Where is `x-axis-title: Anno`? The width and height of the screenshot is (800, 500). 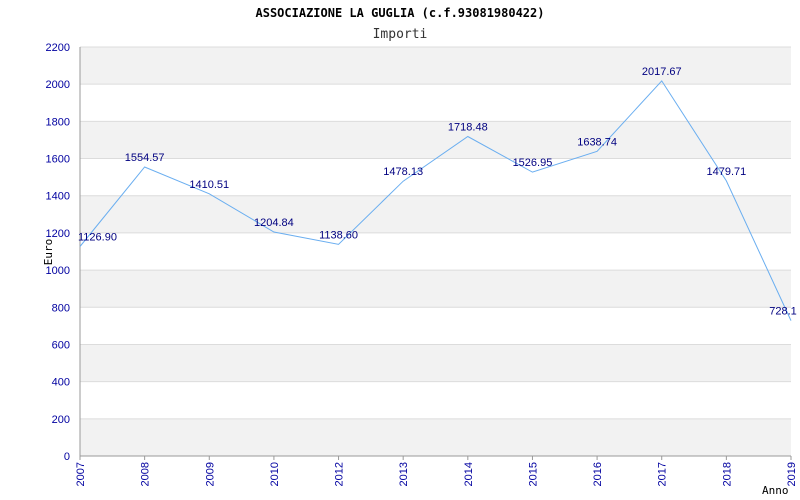 x-axis-title: Anno is located at coordinates (775, 490).